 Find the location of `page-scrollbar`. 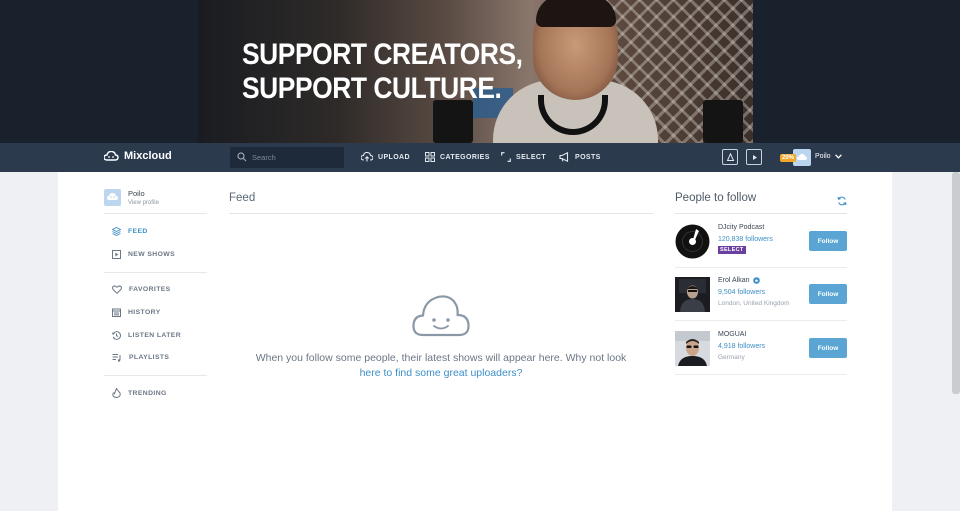

page-scrollbar is located at coordinates (956, 283).